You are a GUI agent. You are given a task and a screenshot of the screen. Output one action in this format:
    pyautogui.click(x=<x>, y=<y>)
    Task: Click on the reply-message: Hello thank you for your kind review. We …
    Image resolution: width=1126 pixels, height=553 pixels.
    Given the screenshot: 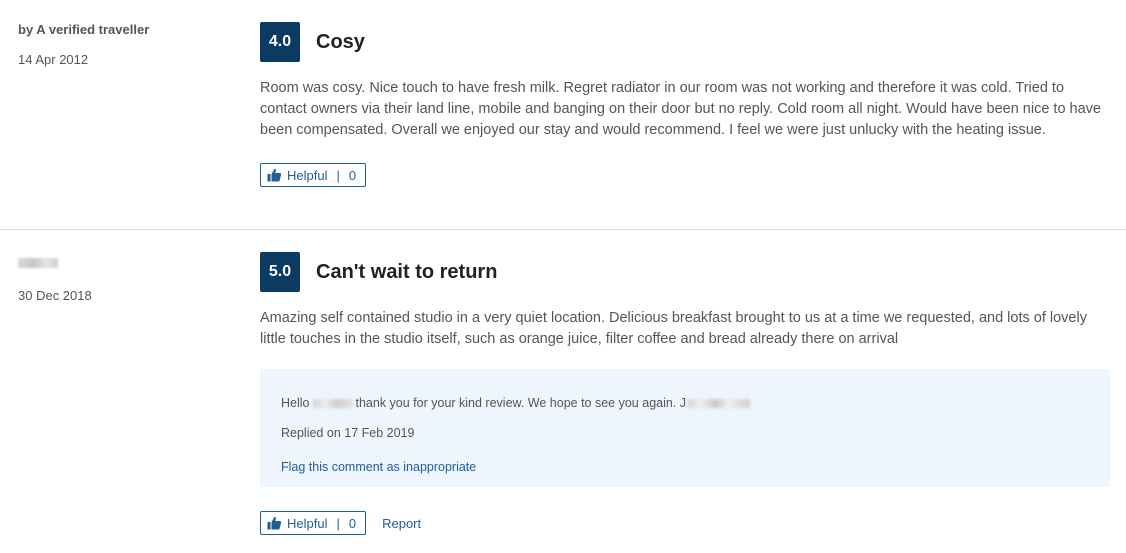 What is the action you would take?
    pyautogui.click(x=516, y=403)
    